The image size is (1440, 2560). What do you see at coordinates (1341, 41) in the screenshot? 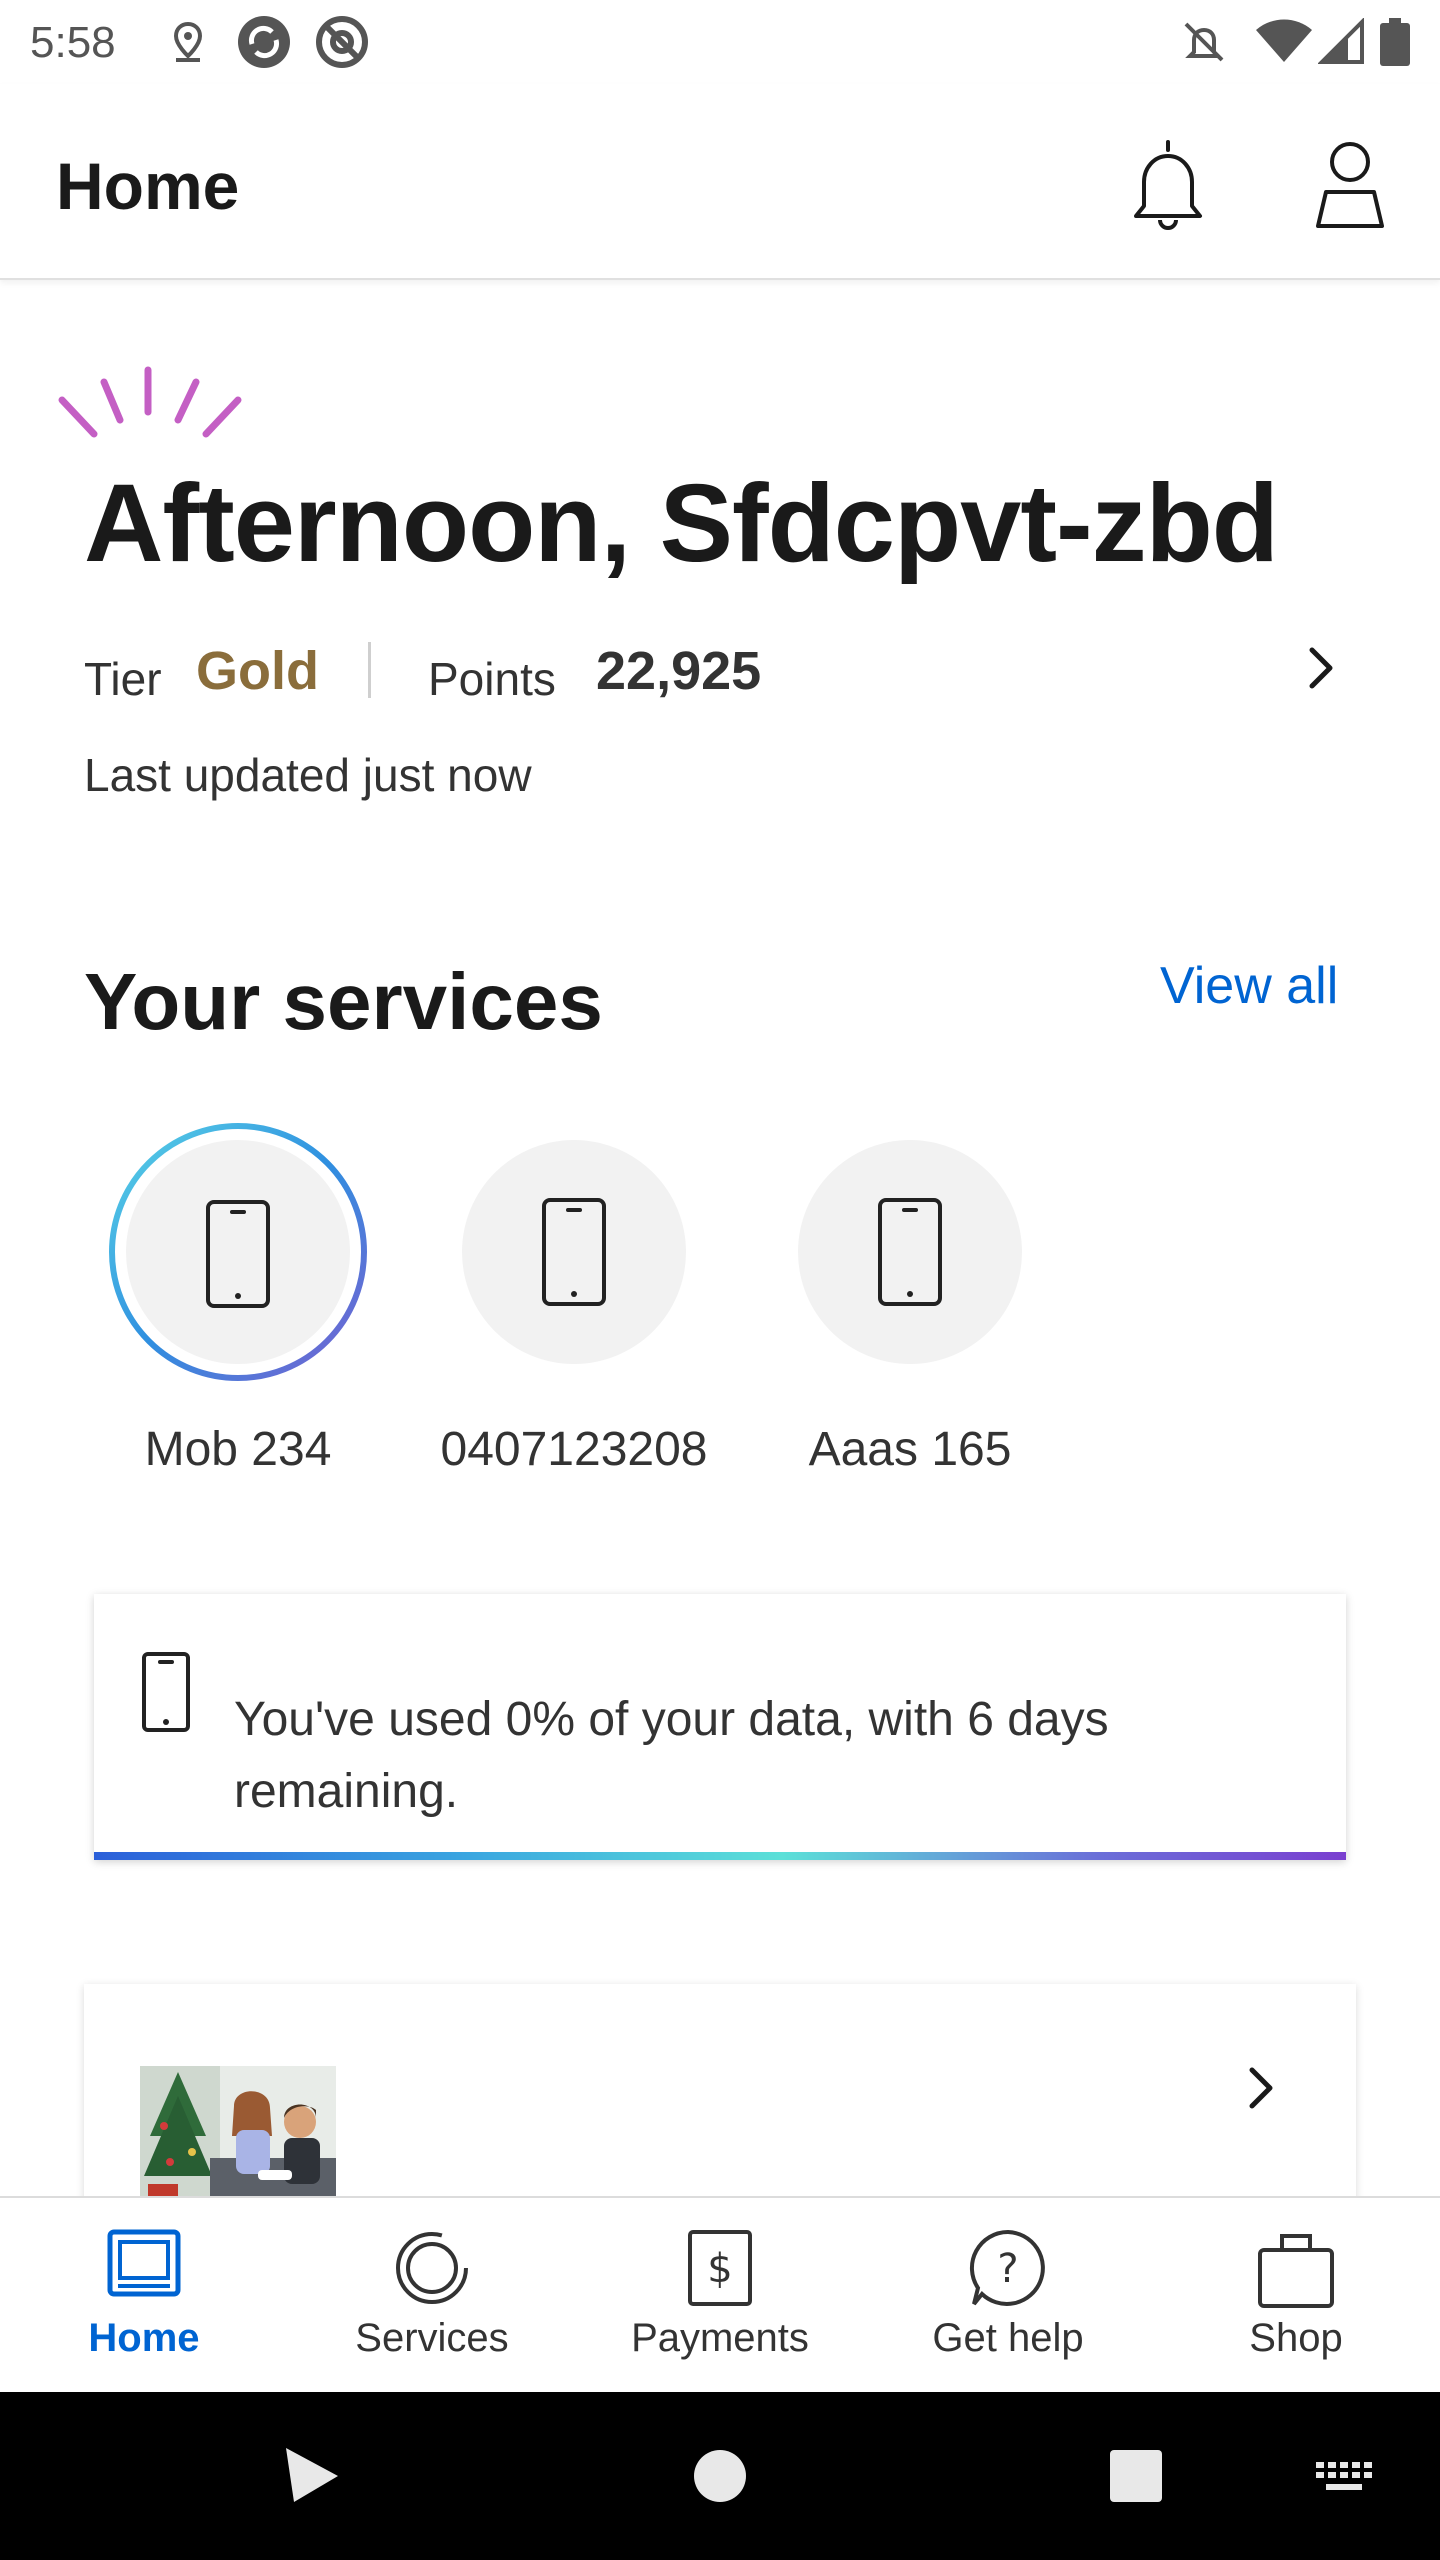
I see `signal-icon` at bounding box center [1341, 41].